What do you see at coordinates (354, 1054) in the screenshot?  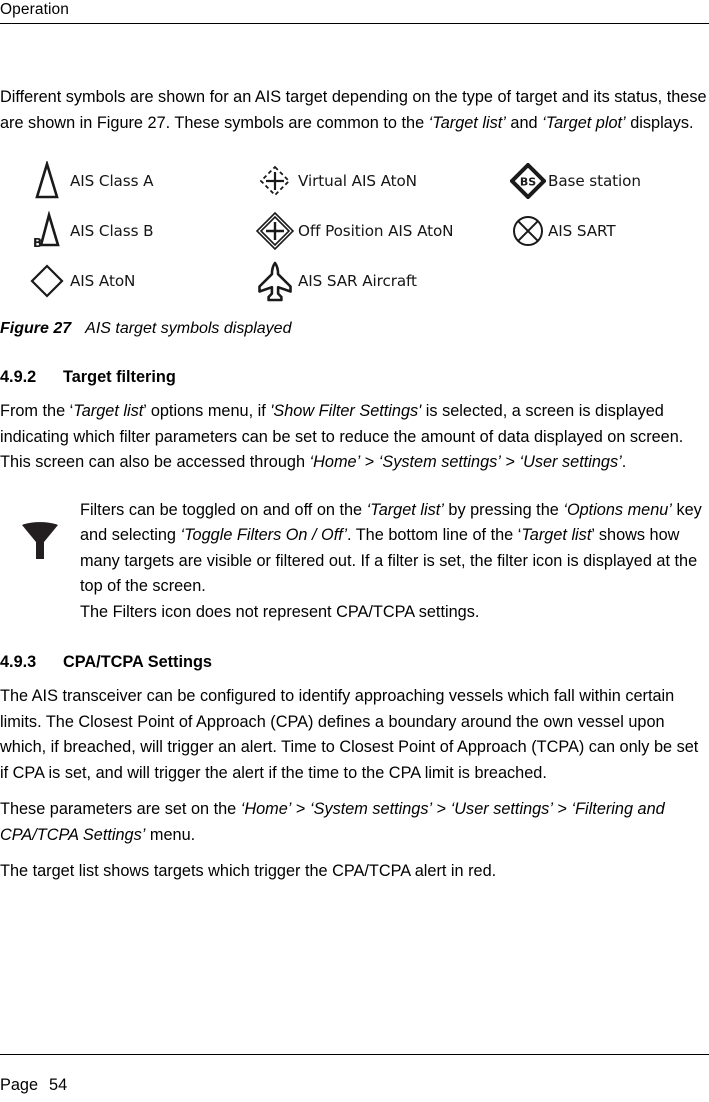 I see `footer-divider-rule` at bounding box center [354, 1054].